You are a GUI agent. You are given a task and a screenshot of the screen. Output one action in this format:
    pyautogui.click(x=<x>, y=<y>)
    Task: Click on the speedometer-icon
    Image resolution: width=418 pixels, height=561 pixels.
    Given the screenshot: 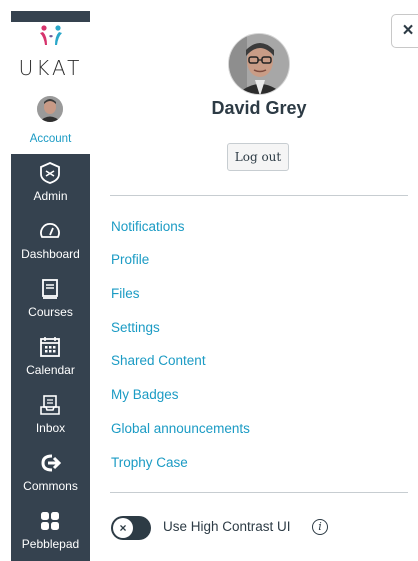 What is the action you would take?
    pyautogui.click(x=50, y=230)
    